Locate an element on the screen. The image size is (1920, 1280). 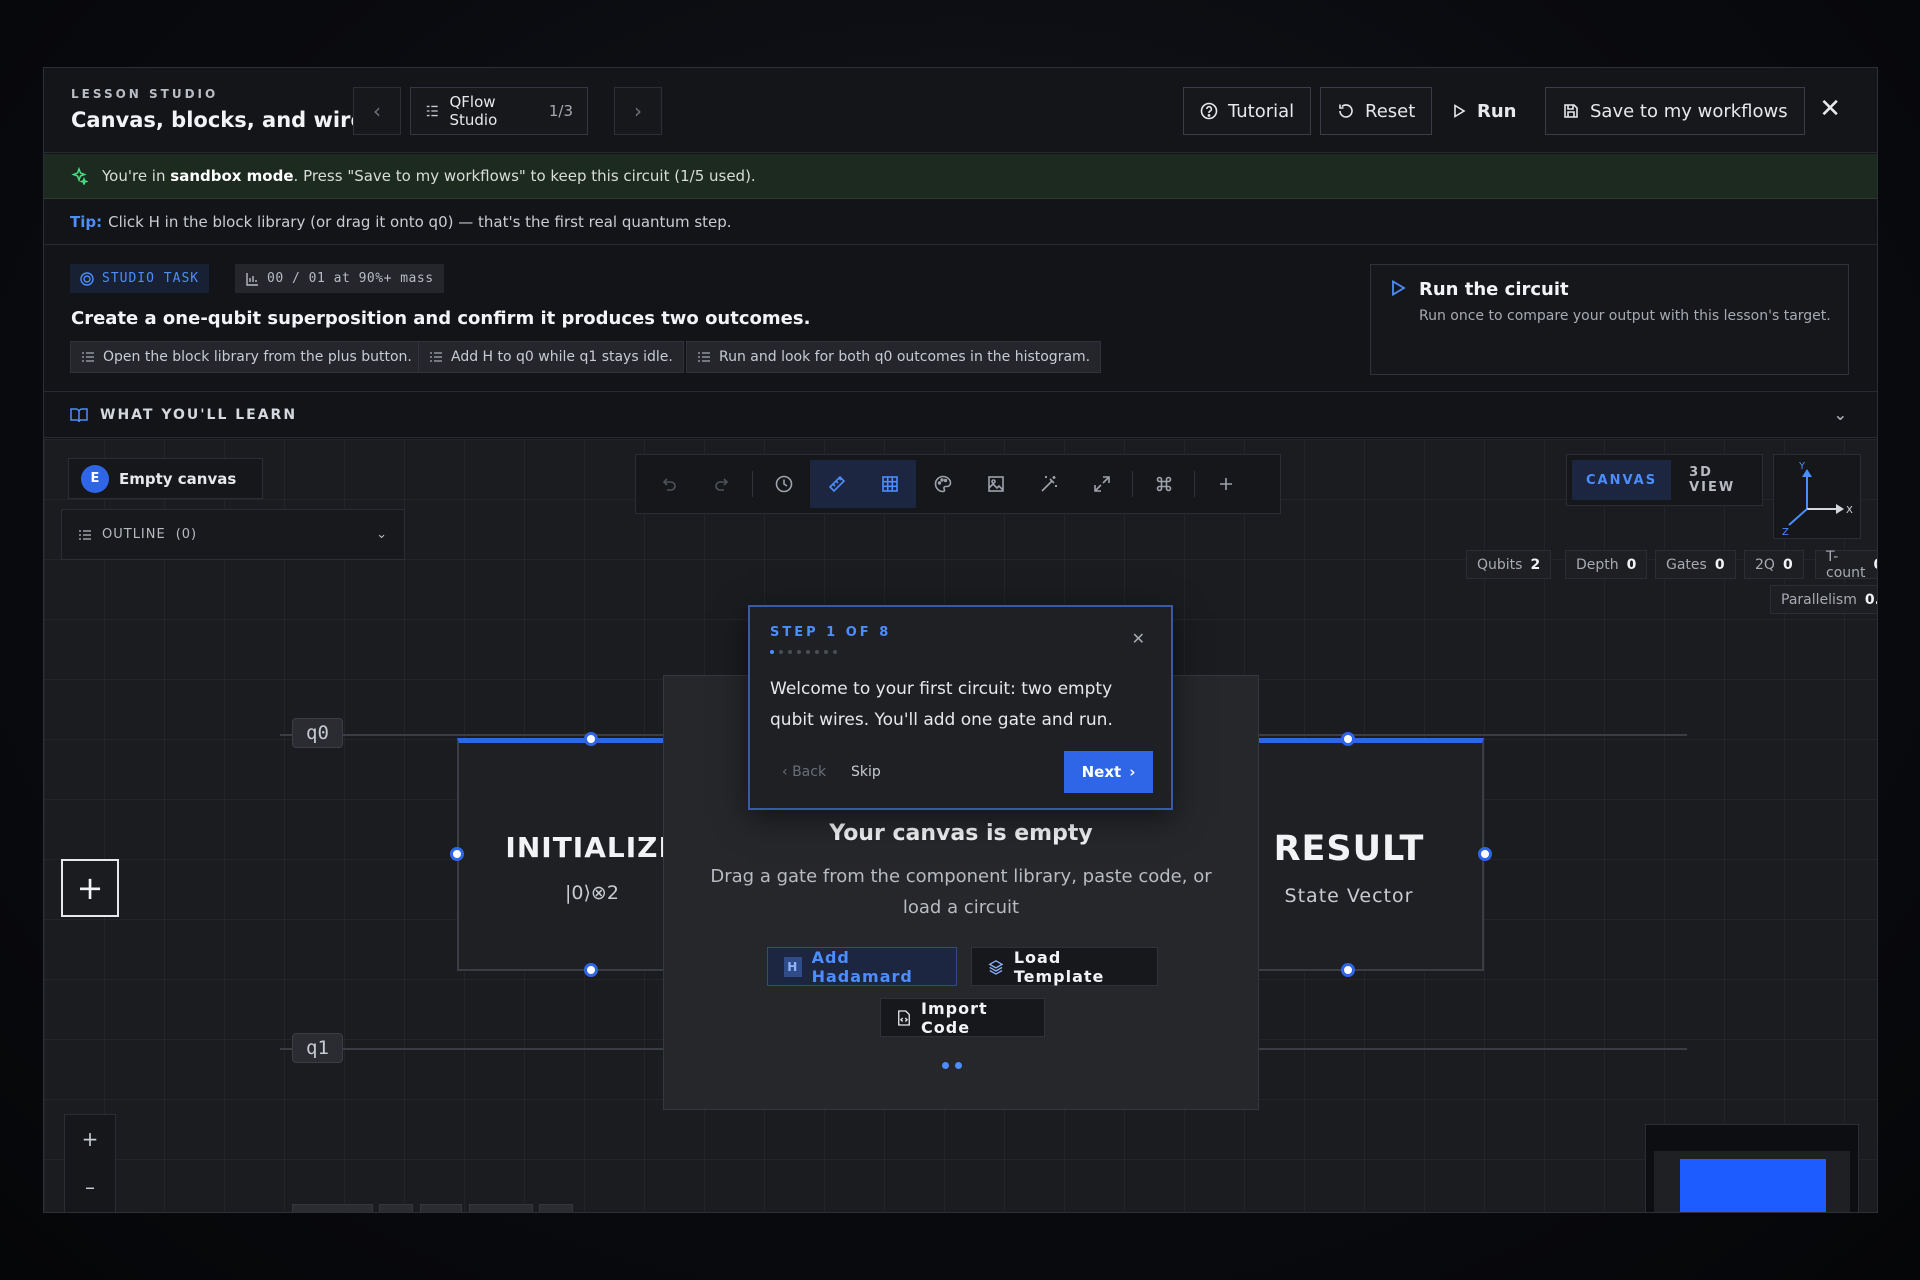
chevron-right-icon: › is located at coordinates (638, 111).